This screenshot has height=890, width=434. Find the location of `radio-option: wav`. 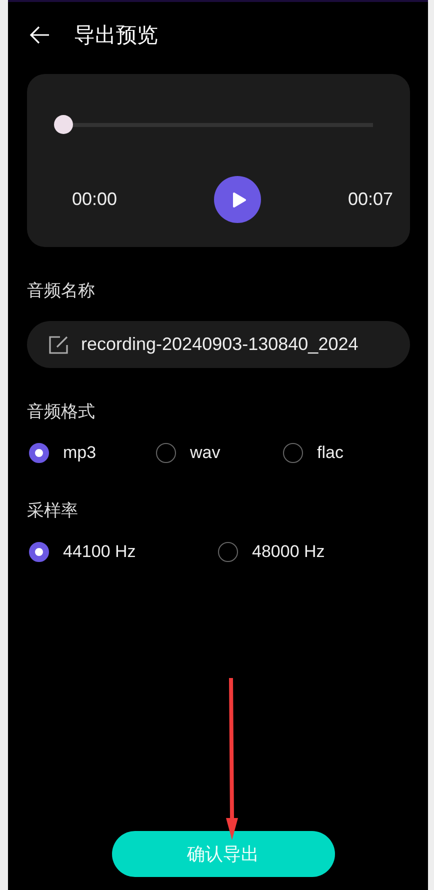

radio-option: wav is located at coordinates (219, 453).